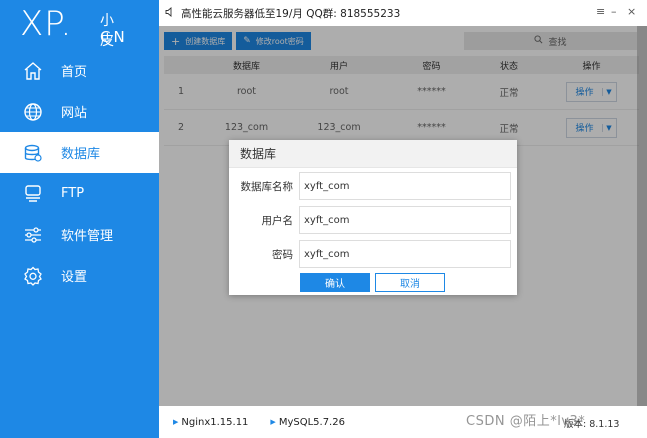 The image size is (647, 438). Describe the element at coordinates (405, 220) in the screenshot. I see `username-field: xyft_com` at that location.